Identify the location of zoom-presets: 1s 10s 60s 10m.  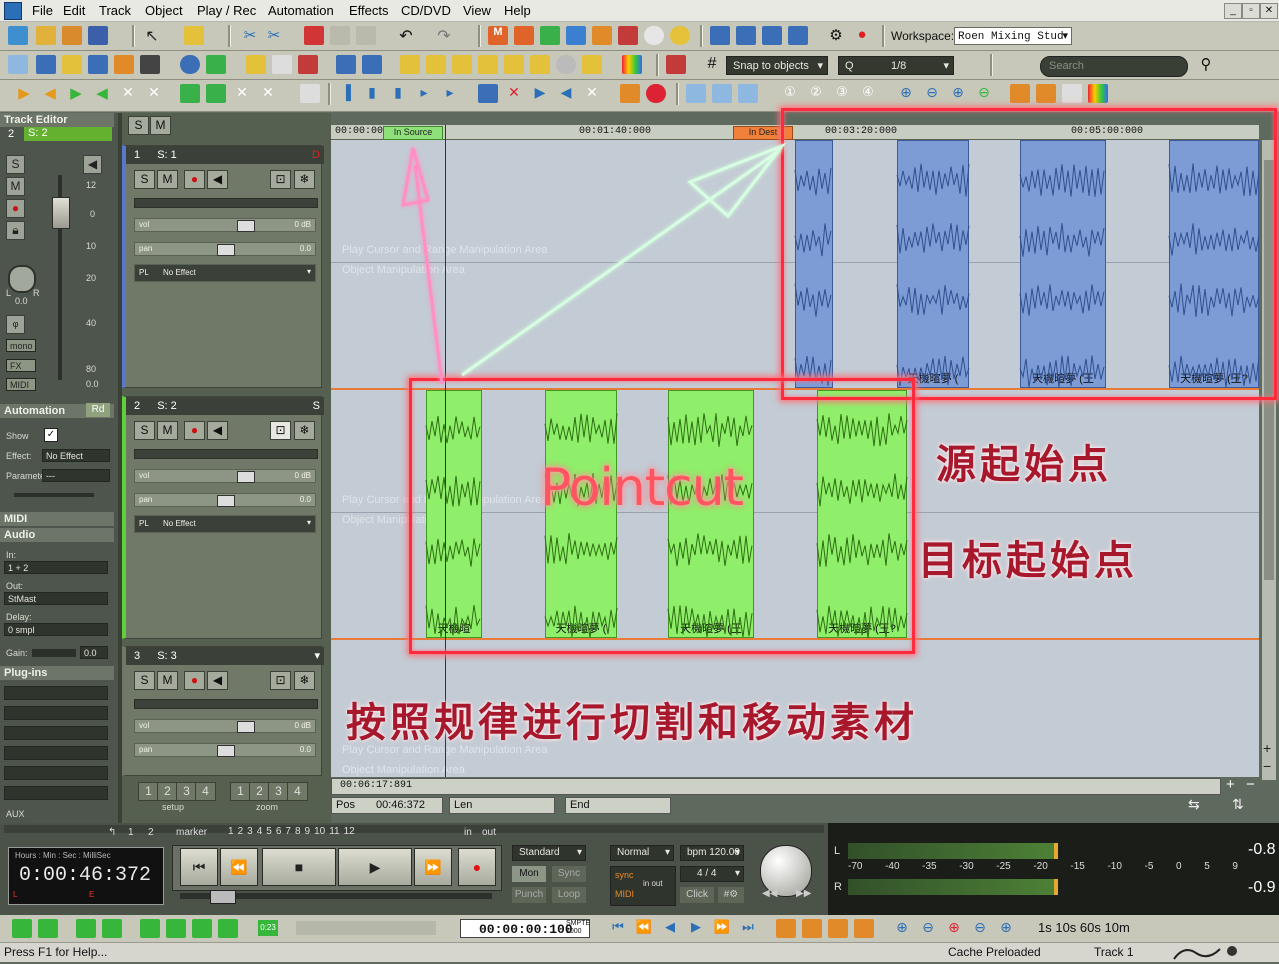
(1084, 927).